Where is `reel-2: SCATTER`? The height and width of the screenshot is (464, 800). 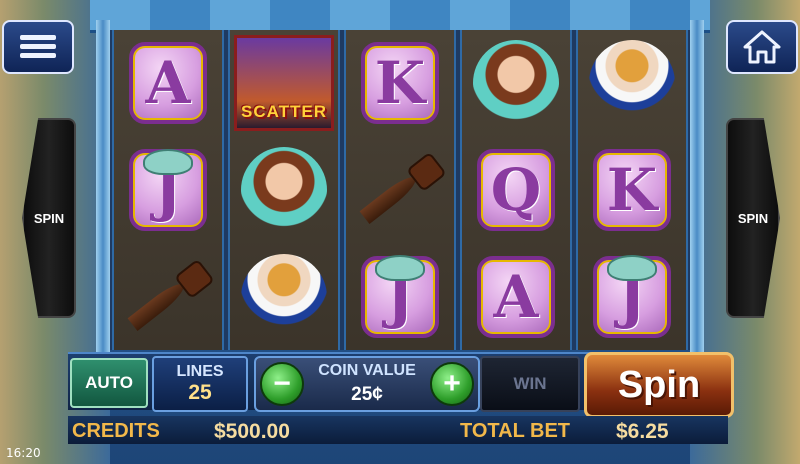
reel-2: SCATTER is located at coordinates (284, 190).